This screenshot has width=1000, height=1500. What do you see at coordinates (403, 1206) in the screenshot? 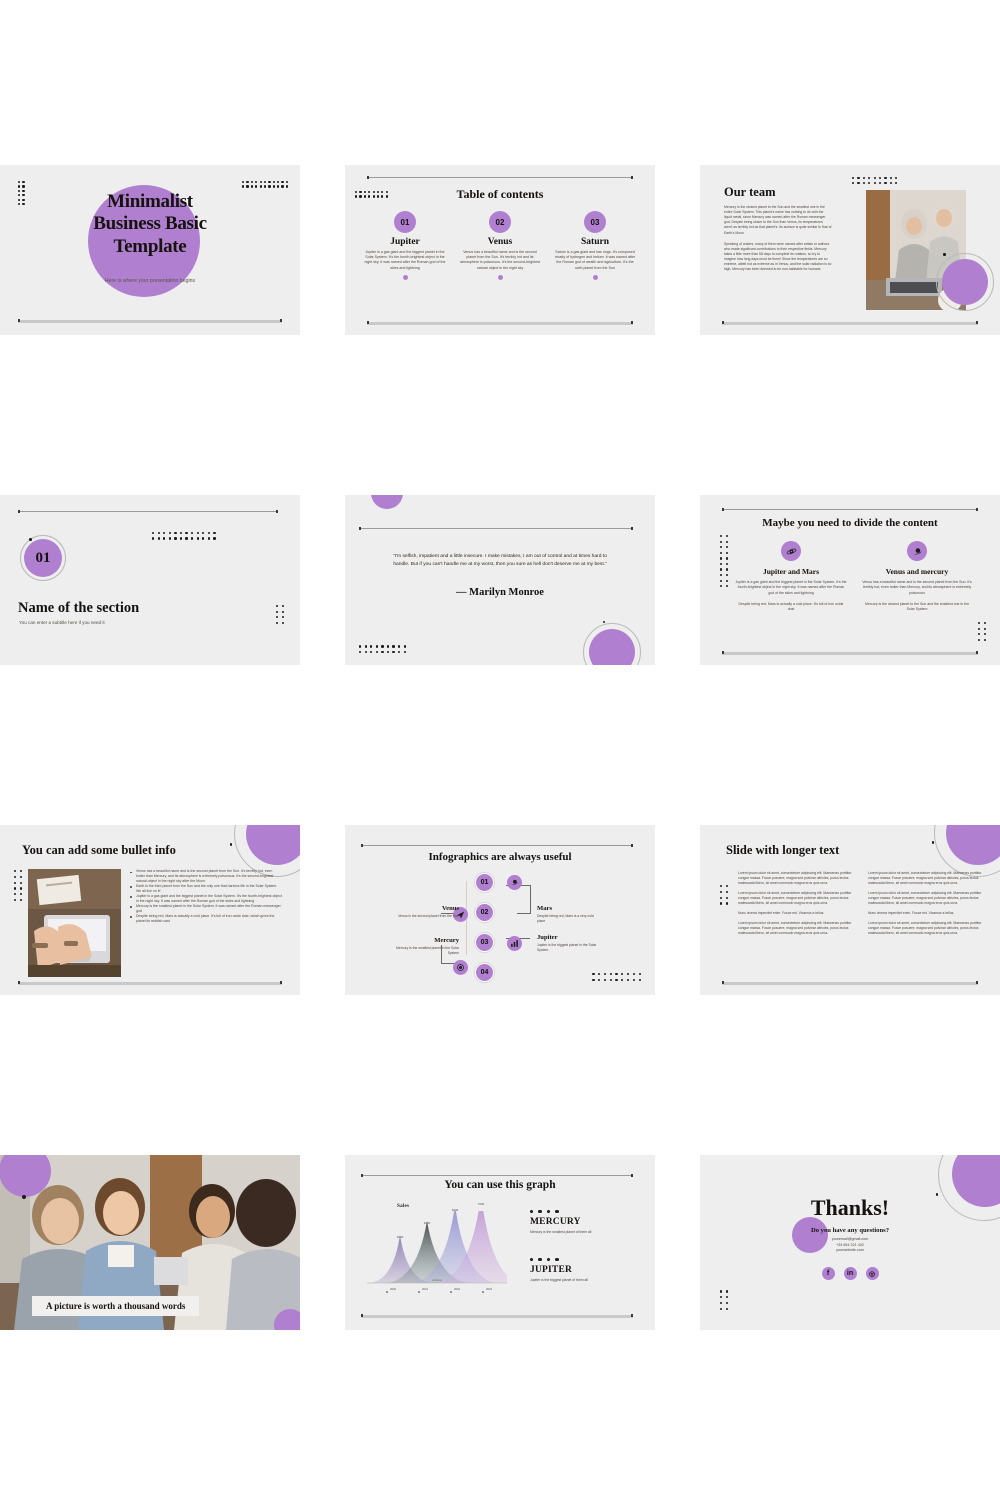
I see `chart-title: Sales` at bounding box center [403, 1206].